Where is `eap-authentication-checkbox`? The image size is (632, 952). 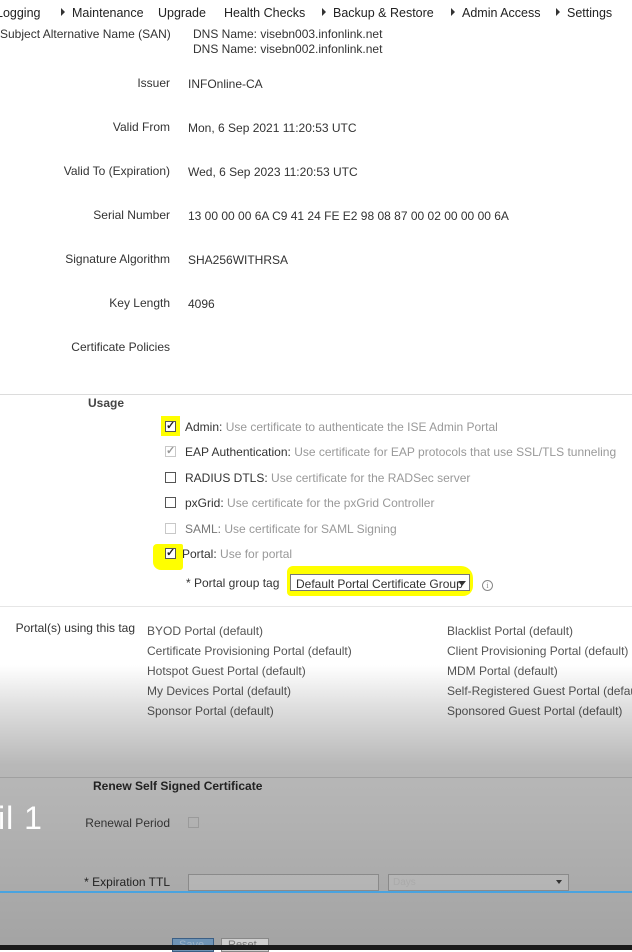 eap-authentication-checkbox is located at coordinates (170, 450).